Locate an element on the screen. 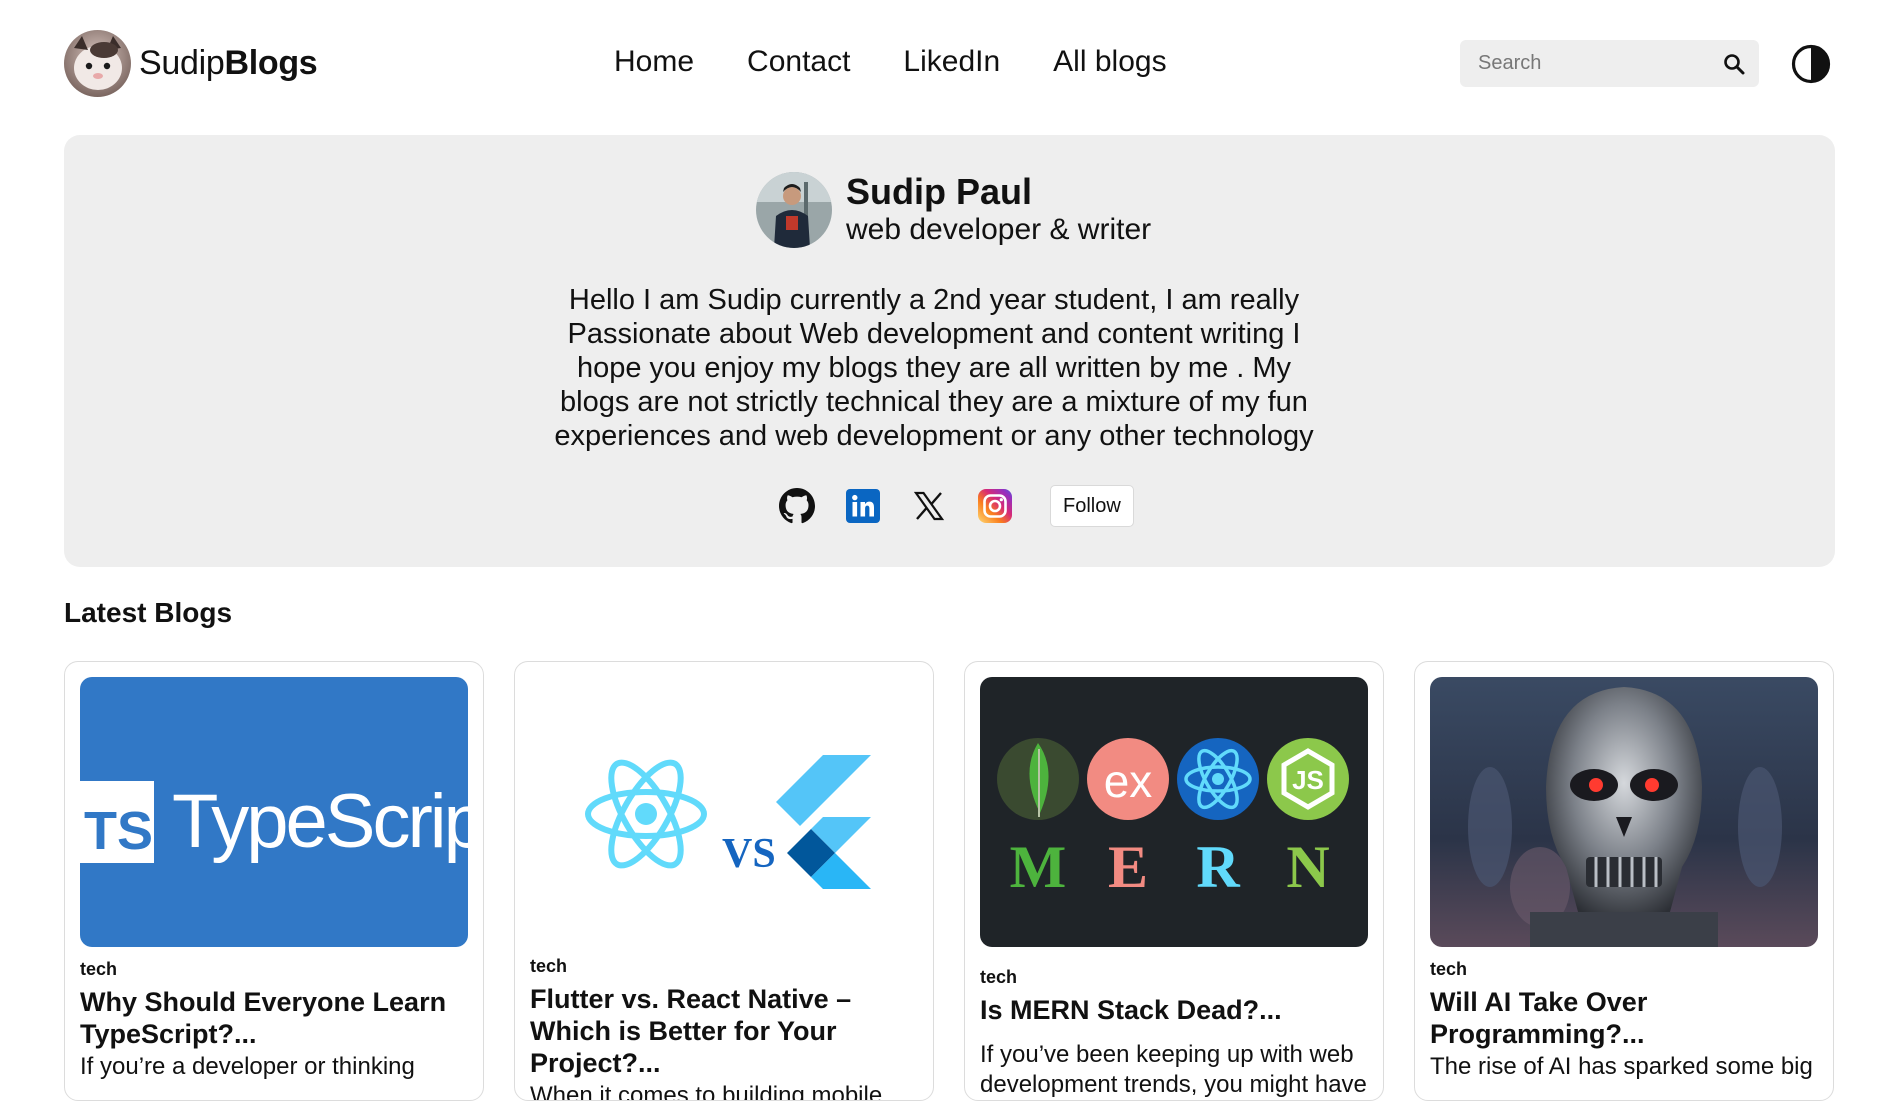  search-icon is located at coordinates (1734, 64).